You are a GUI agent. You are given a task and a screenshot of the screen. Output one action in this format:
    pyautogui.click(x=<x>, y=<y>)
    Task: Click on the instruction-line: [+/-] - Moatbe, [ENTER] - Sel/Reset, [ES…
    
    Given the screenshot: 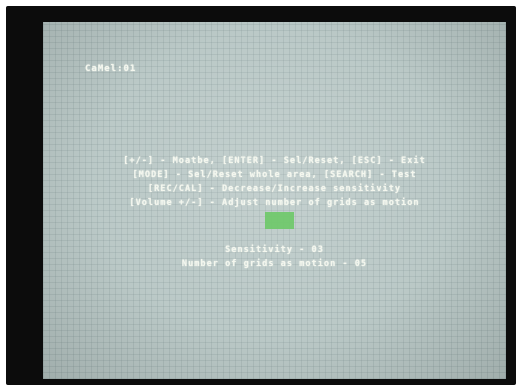 What is the action you would take?
    pyautogui.click(x=274, y=161)
    